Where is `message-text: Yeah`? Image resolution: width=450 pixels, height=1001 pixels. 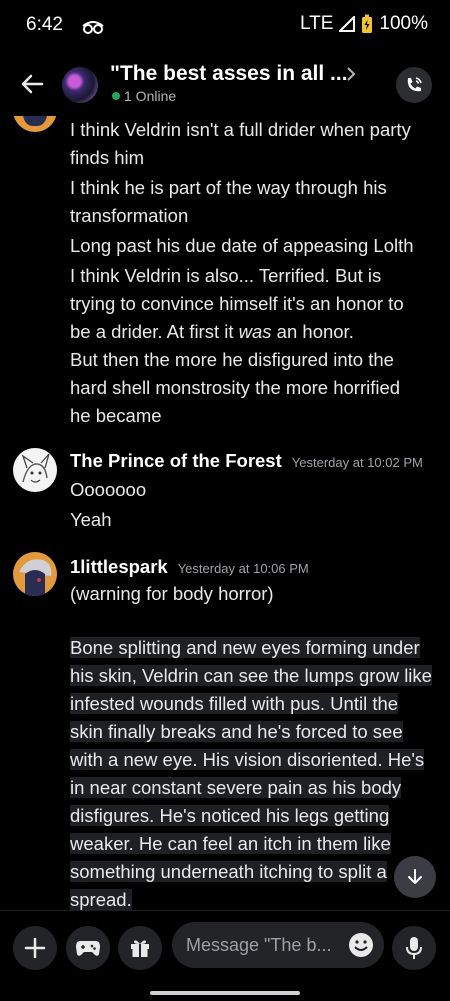 message-text: Yeah is located at coordinates (91, 519).